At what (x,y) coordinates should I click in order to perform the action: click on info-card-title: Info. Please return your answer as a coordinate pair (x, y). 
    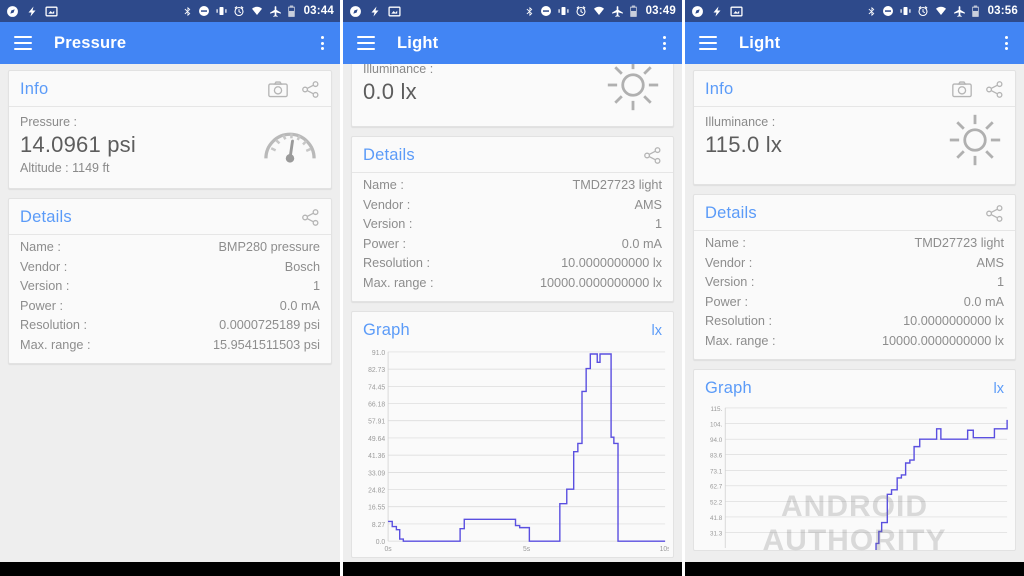
    Looking at the image, I should click on (34, 89).